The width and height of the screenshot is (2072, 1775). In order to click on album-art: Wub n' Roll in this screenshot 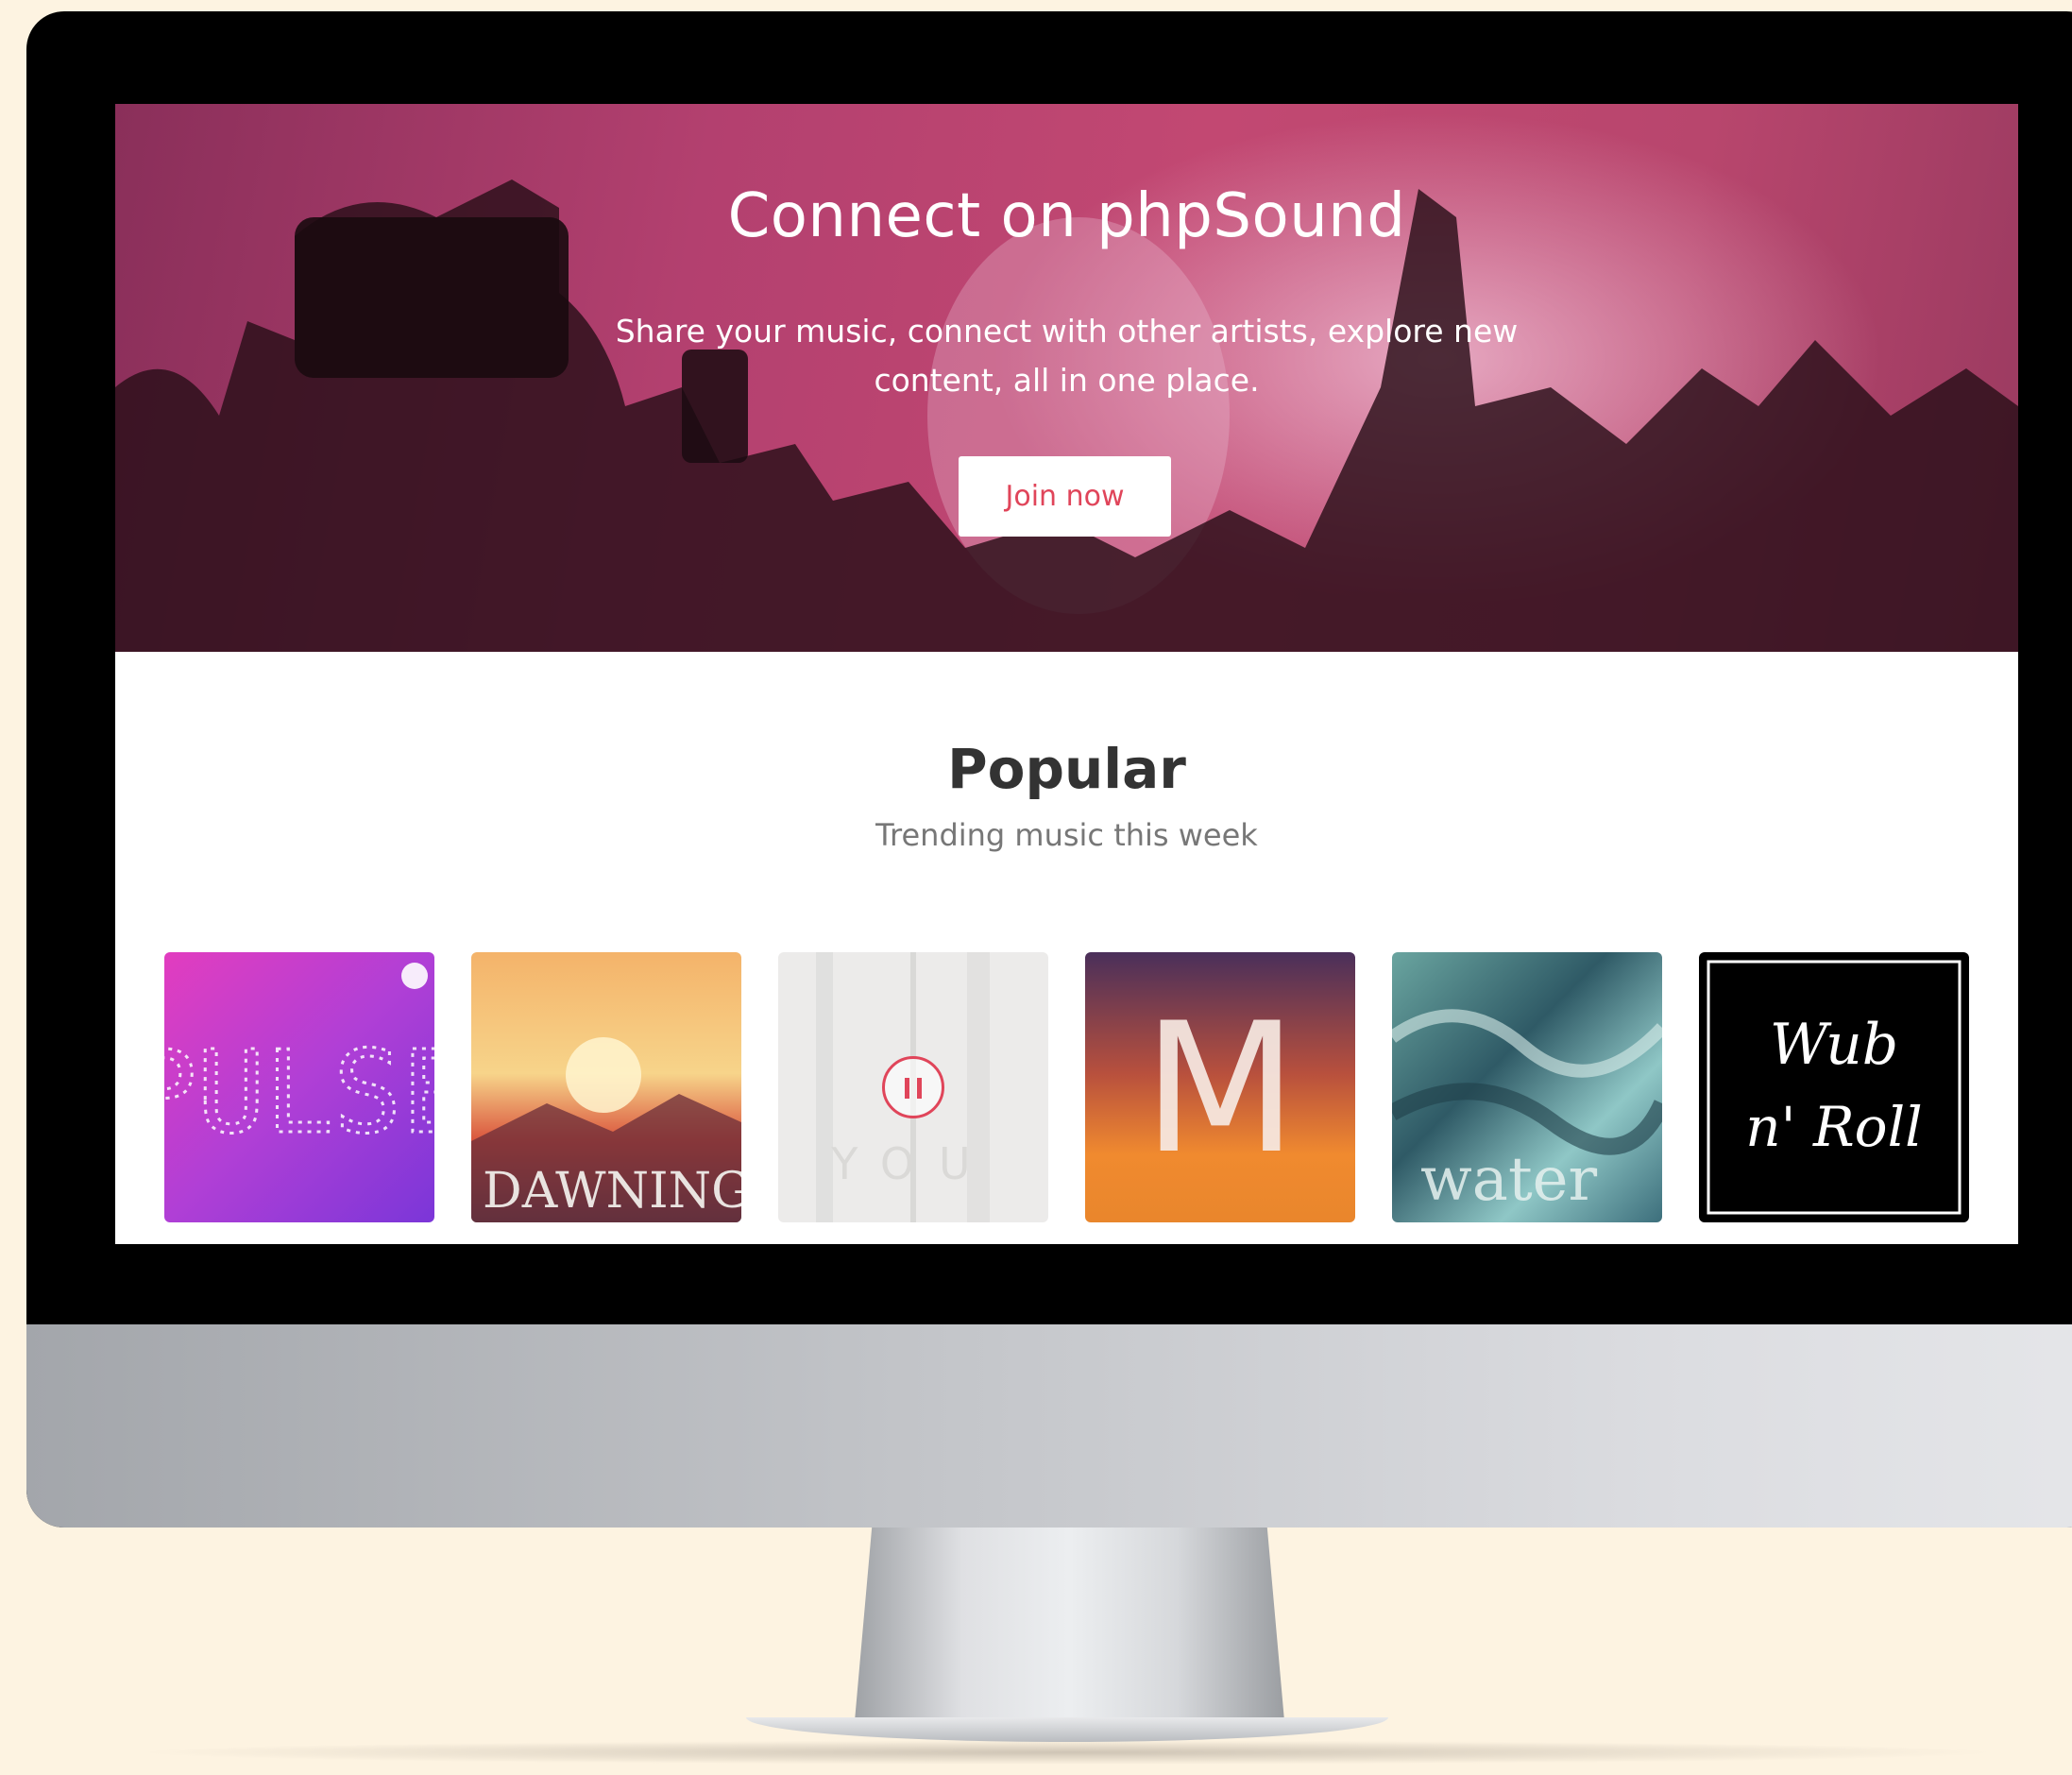, I will do `click(1834, 1087)`.